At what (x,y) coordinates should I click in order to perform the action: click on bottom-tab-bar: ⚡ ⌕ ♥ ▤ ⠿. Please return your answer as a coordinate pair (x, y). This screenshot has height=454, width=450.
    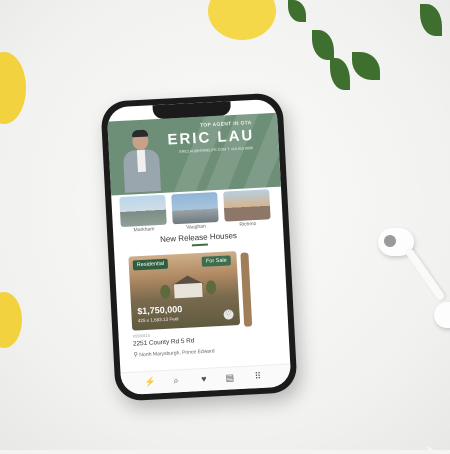
    Looking at the image, I should click on (206, 379).